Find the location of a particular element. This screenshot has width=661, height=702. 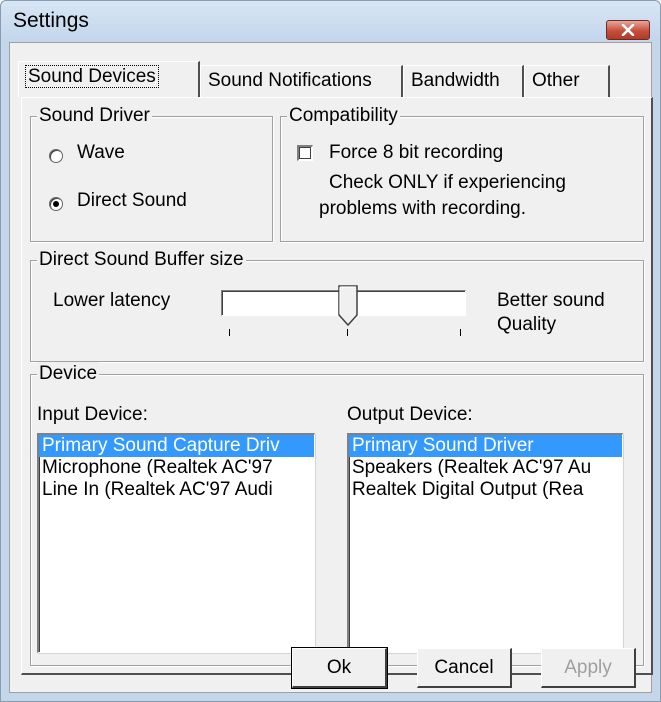

list-item: Primary Sound Capture Driv is located at coordinates (176, 446).